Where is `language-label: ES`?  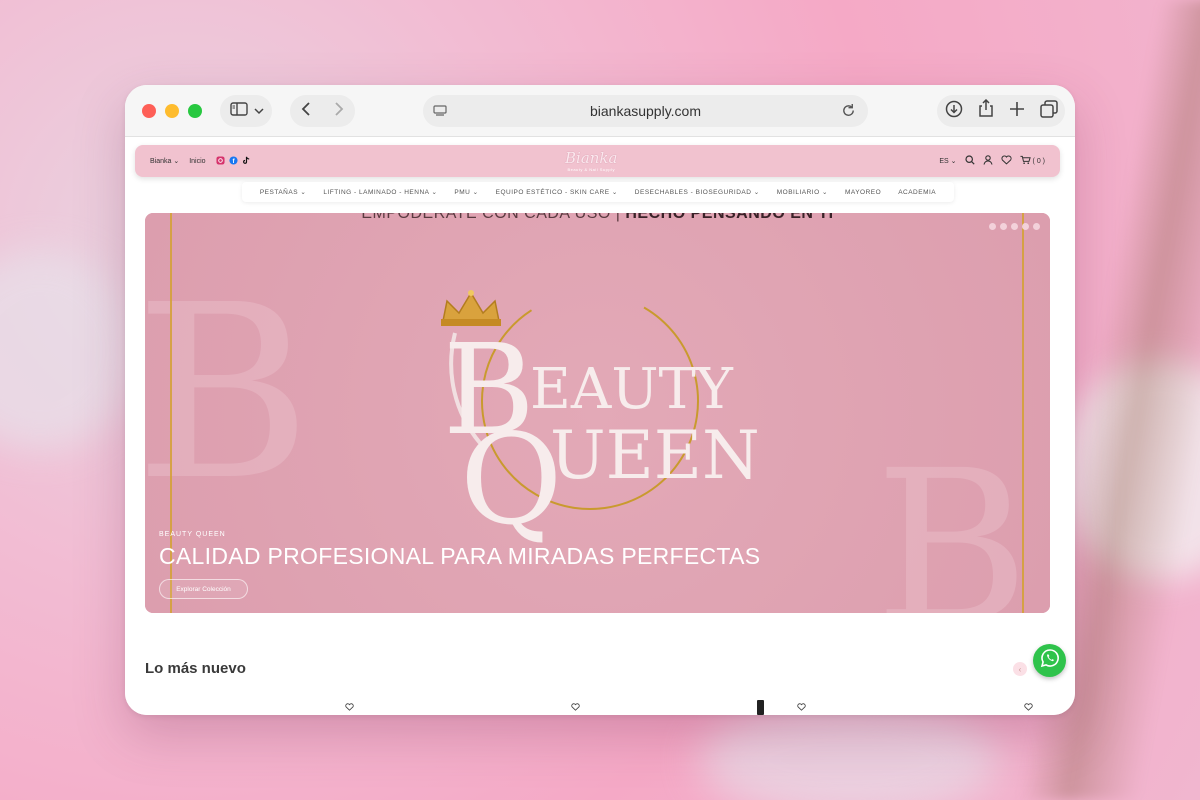 language-label: ES is located at coordinates (944, 161).